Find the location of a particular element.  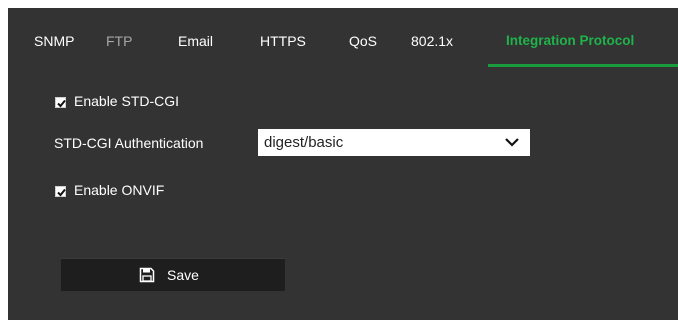

tab-802-1x: 802.1x is located at coordinates (432, 50).